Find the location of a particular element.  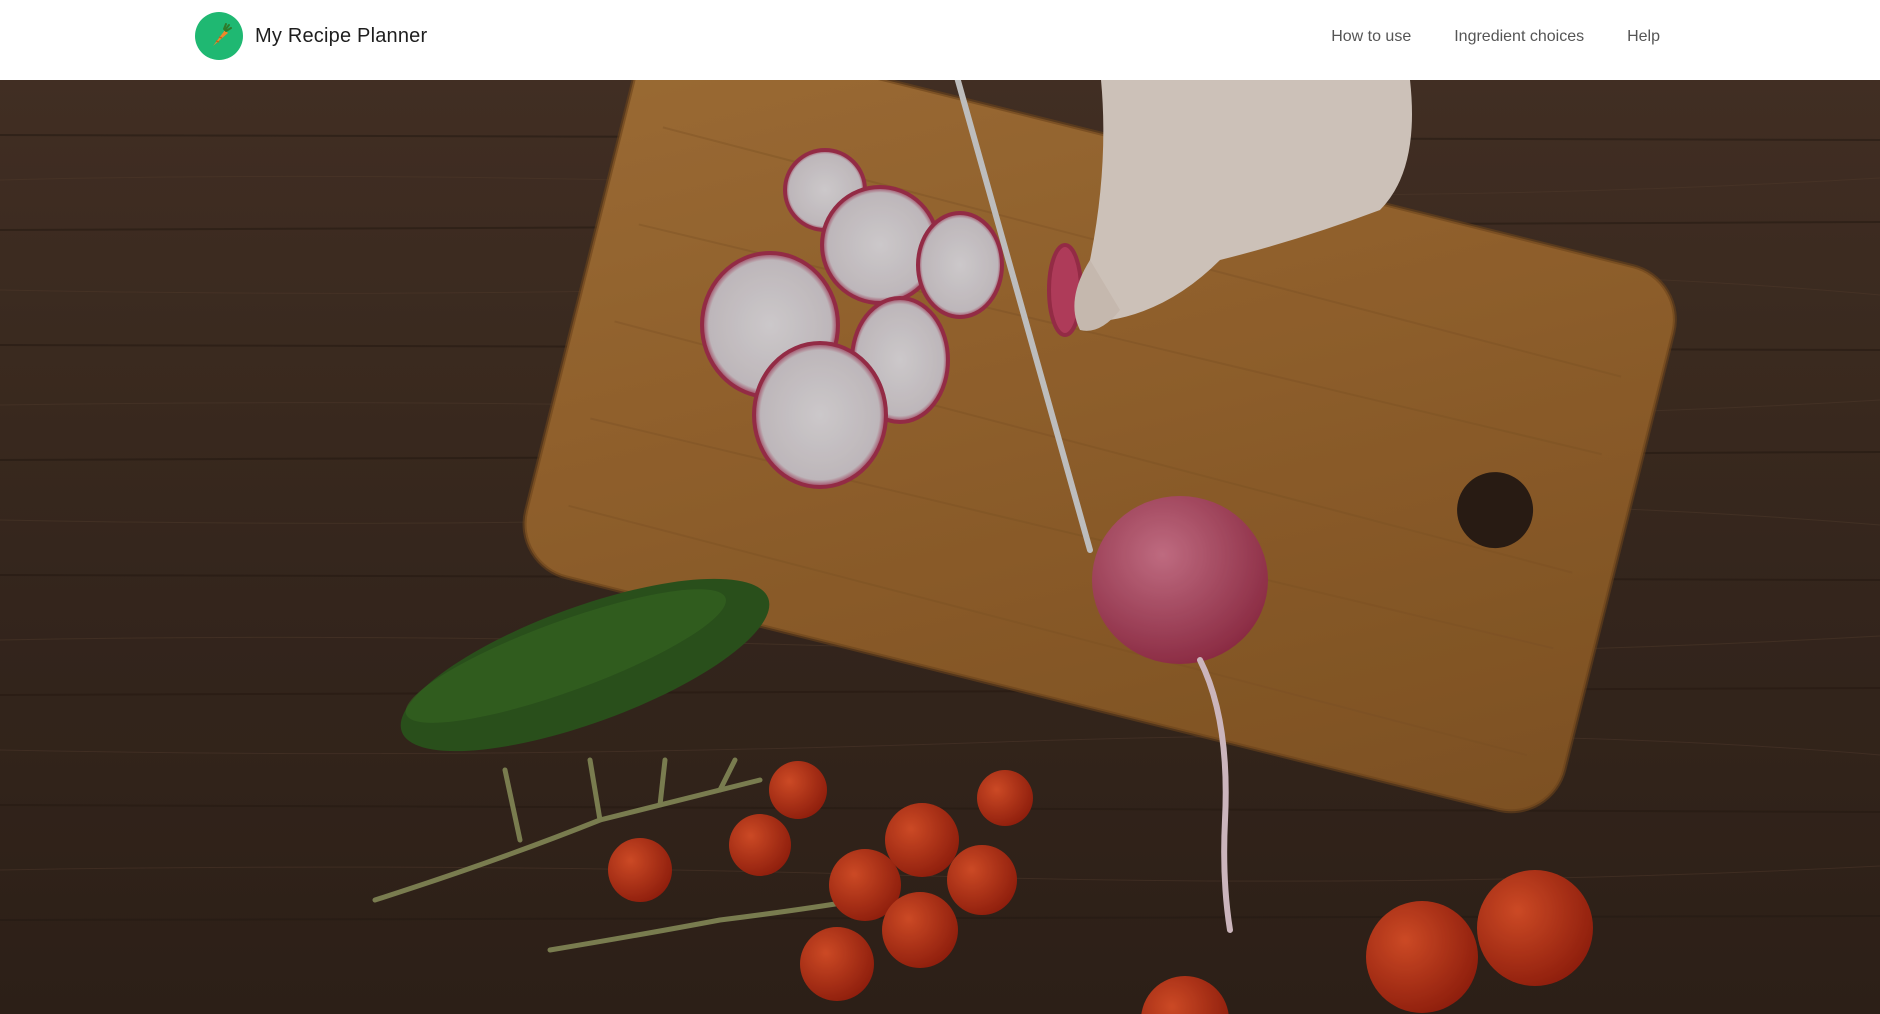

nav-how-to-use: How to use is located at coordinates (1371, 37).